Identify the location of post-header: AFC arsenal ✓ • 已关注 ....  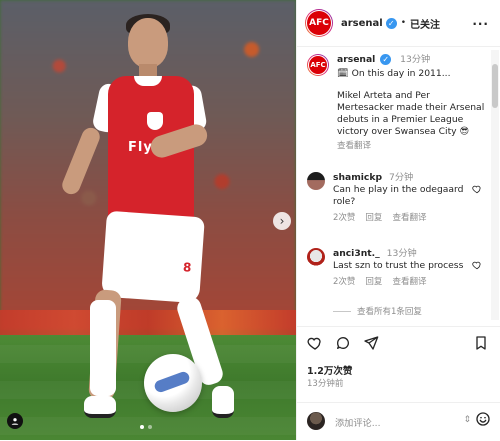
(398, 23).